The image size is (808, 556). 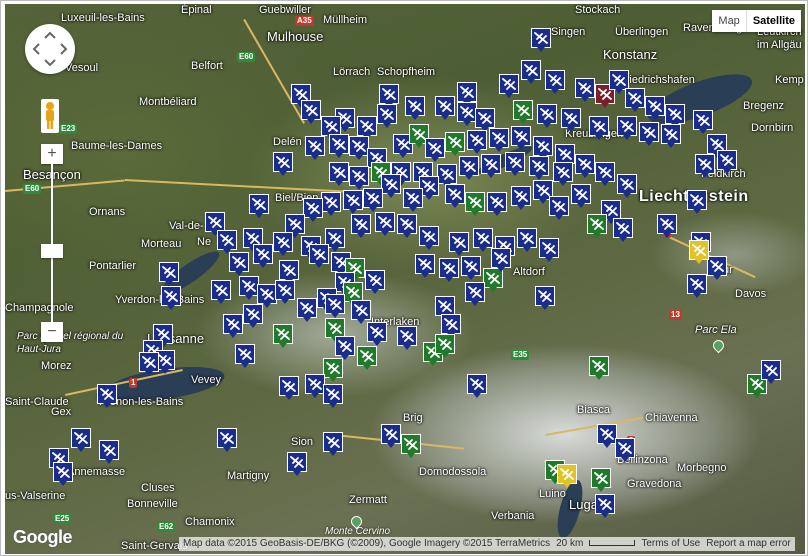 What do you see at coordinates (729, 21) in the screenshot?
I see `map-type-map-button: Map` at bounding box center [729, 21].